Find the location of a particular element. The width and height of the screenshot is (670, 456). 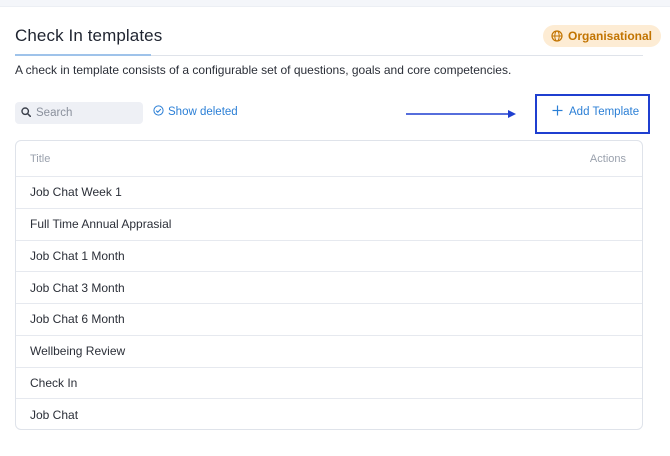

add-template-button: Add Template is located at coordinates (595, 112).